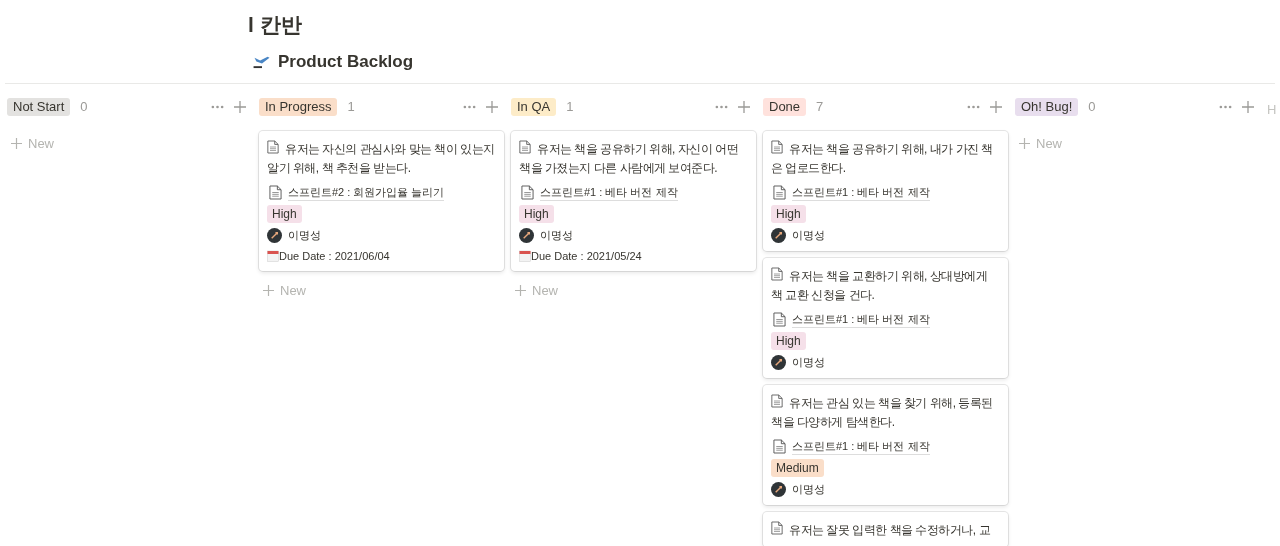 The height and width of the screenshot is (546, 1280). I want to click on task-card: 유저는 관심 있는 책을 찾기 위해, 등록된 책을 다양하게 탐색한다. 스프린트#1 : 베타 버전 제작 Medium 이명성, so click(885, 444).